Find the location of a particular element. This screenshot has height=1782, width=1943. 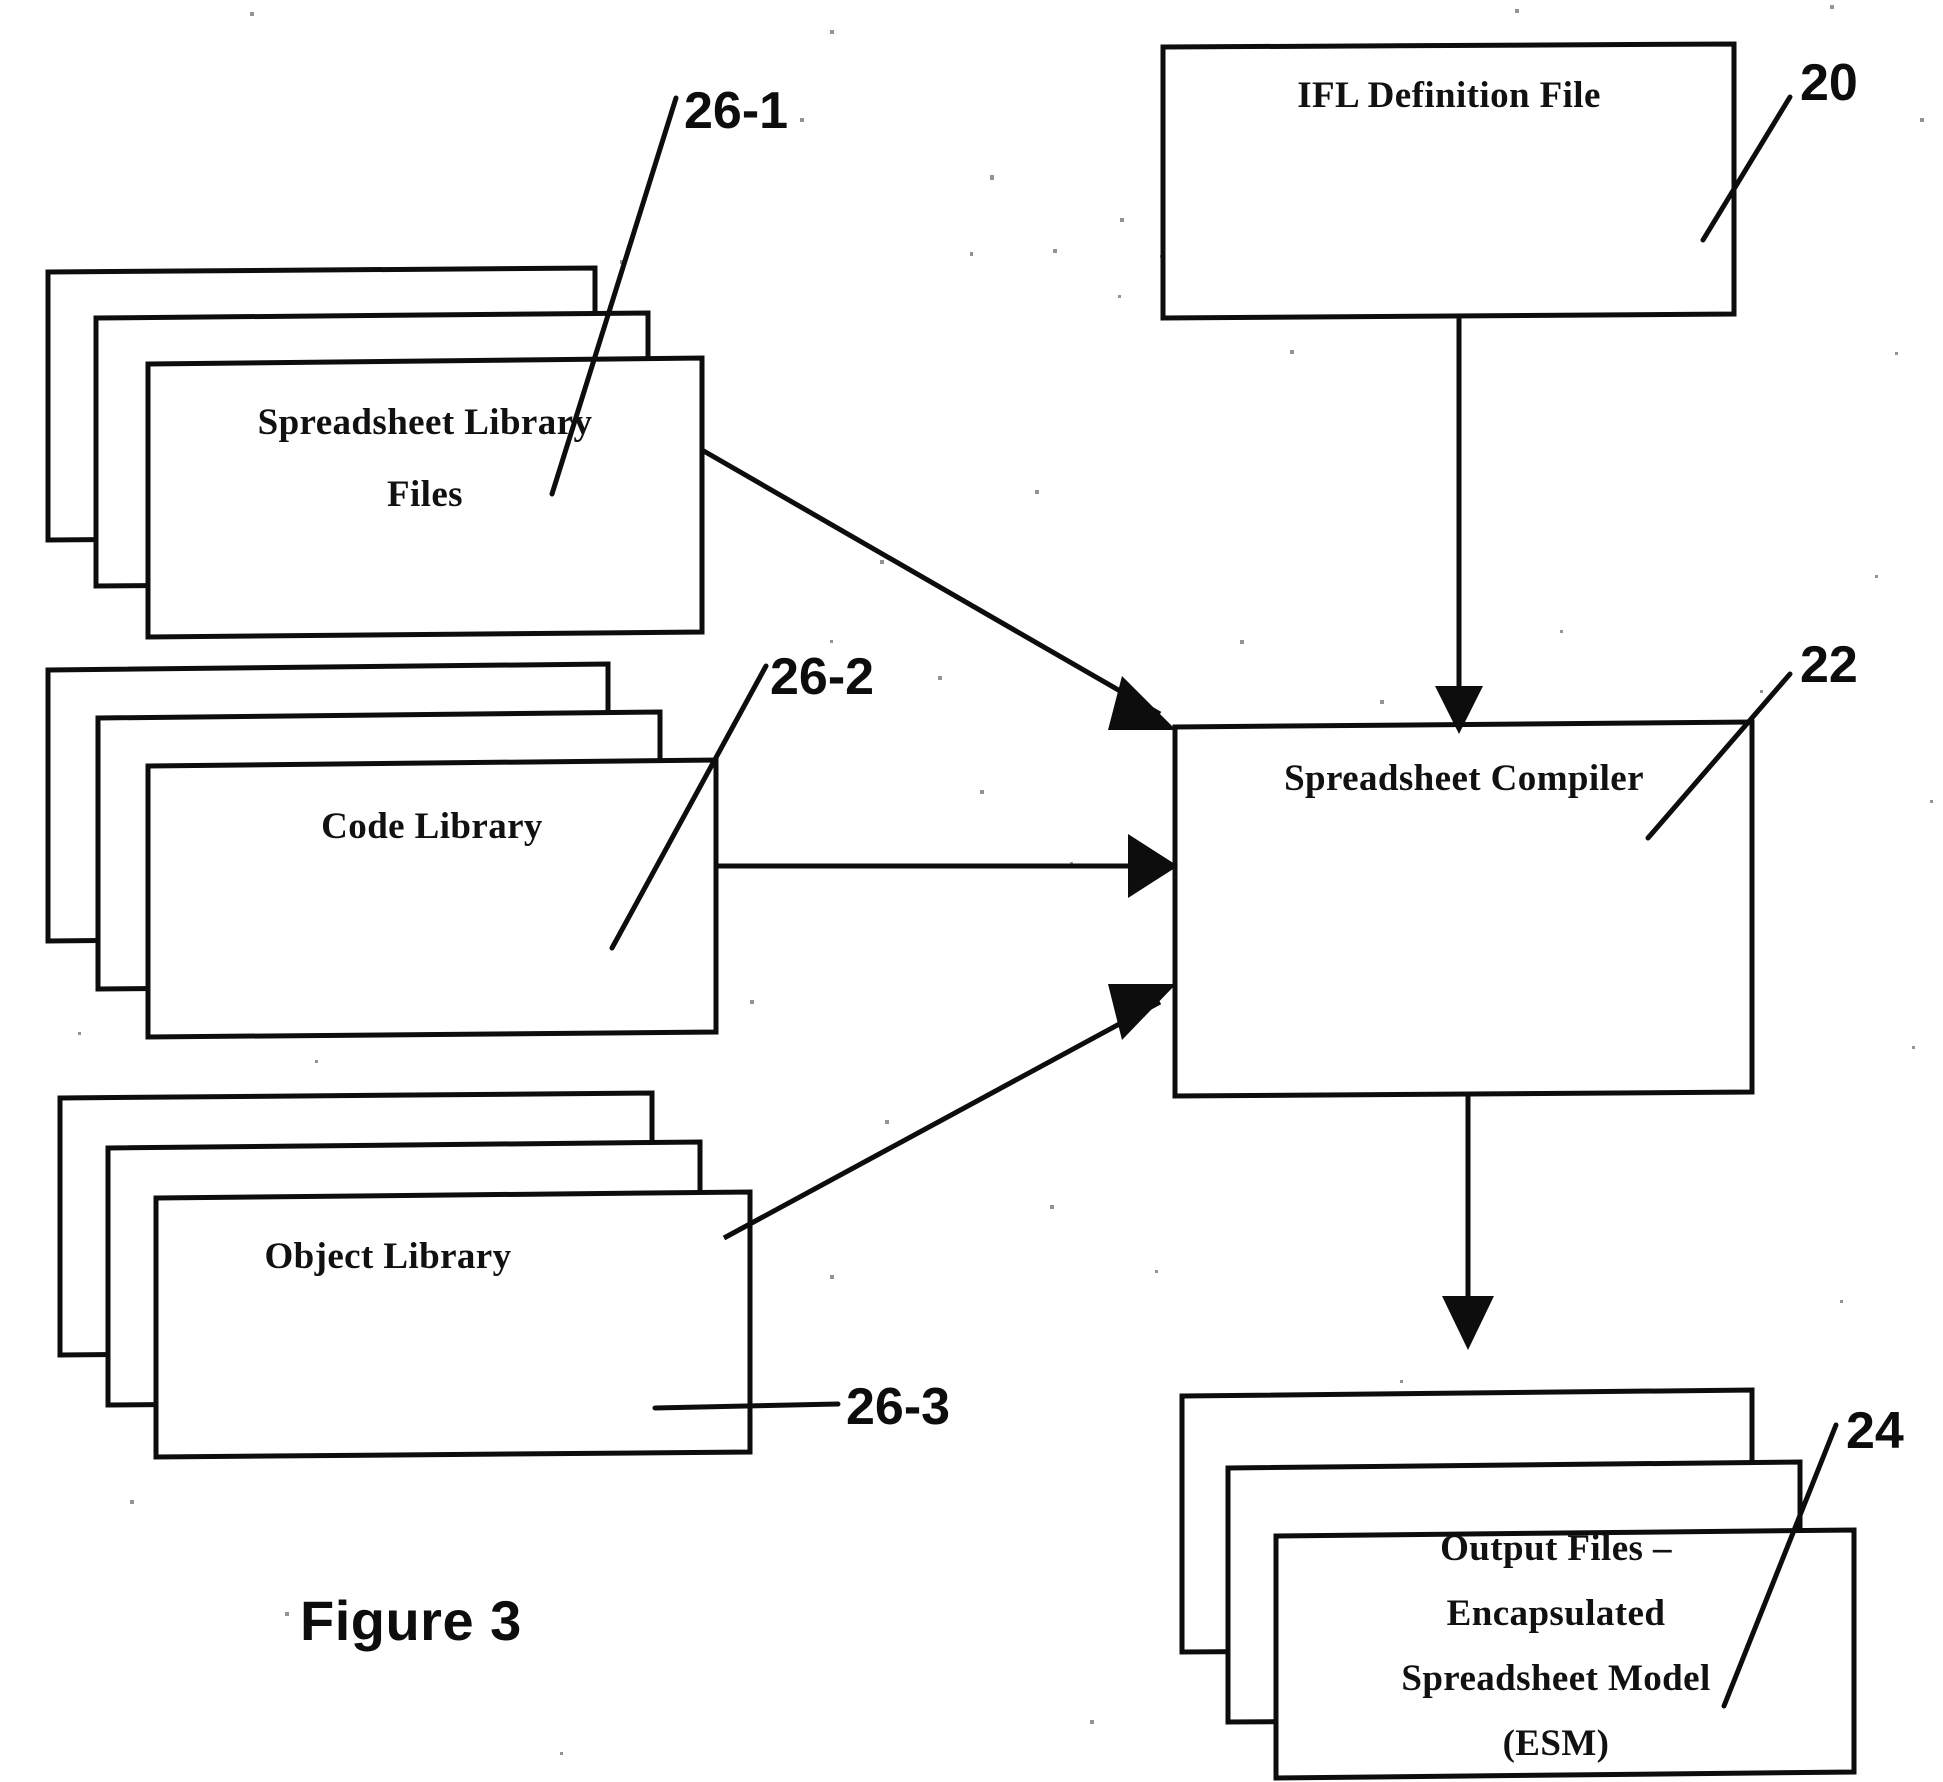

edge-spreadsheet-library-to-compiler-arrowhead is located at coordinates (1142, 703).